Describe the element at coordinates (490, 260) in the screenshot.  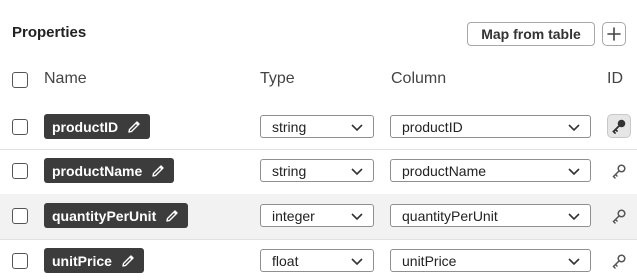
I see `column-select: unitPrice` at that location.